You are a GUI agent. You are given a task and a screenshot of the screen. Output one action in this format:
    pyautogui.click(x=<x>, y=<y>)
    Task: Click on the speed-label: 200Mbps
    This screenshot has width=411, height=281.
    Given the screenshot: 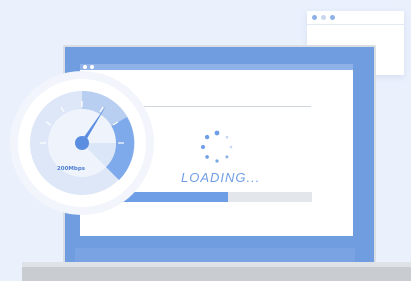 What is the action you would take?
    pyautogui.click(x=71, y=169)
    